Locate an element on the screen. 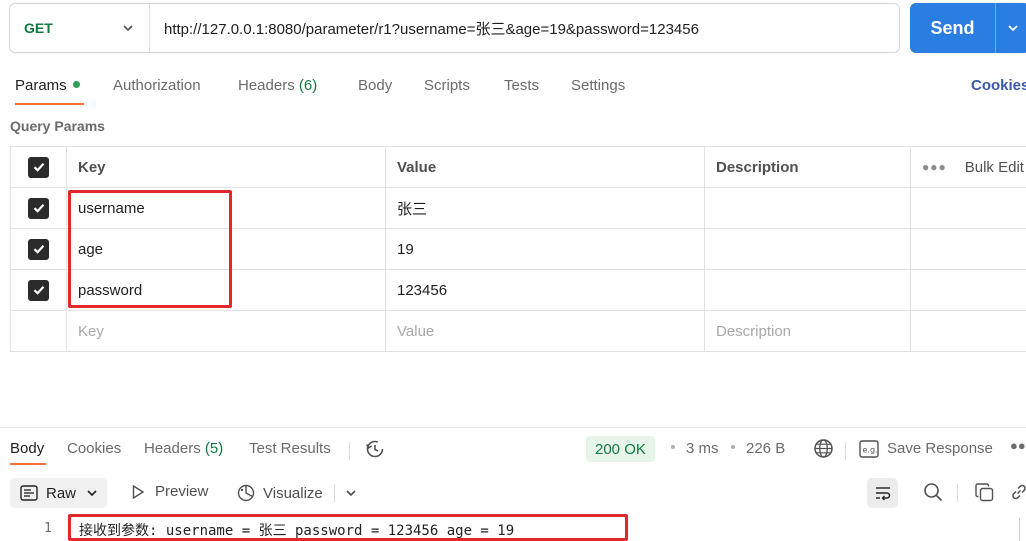  link-icon is located at coordinates (1018, 492).